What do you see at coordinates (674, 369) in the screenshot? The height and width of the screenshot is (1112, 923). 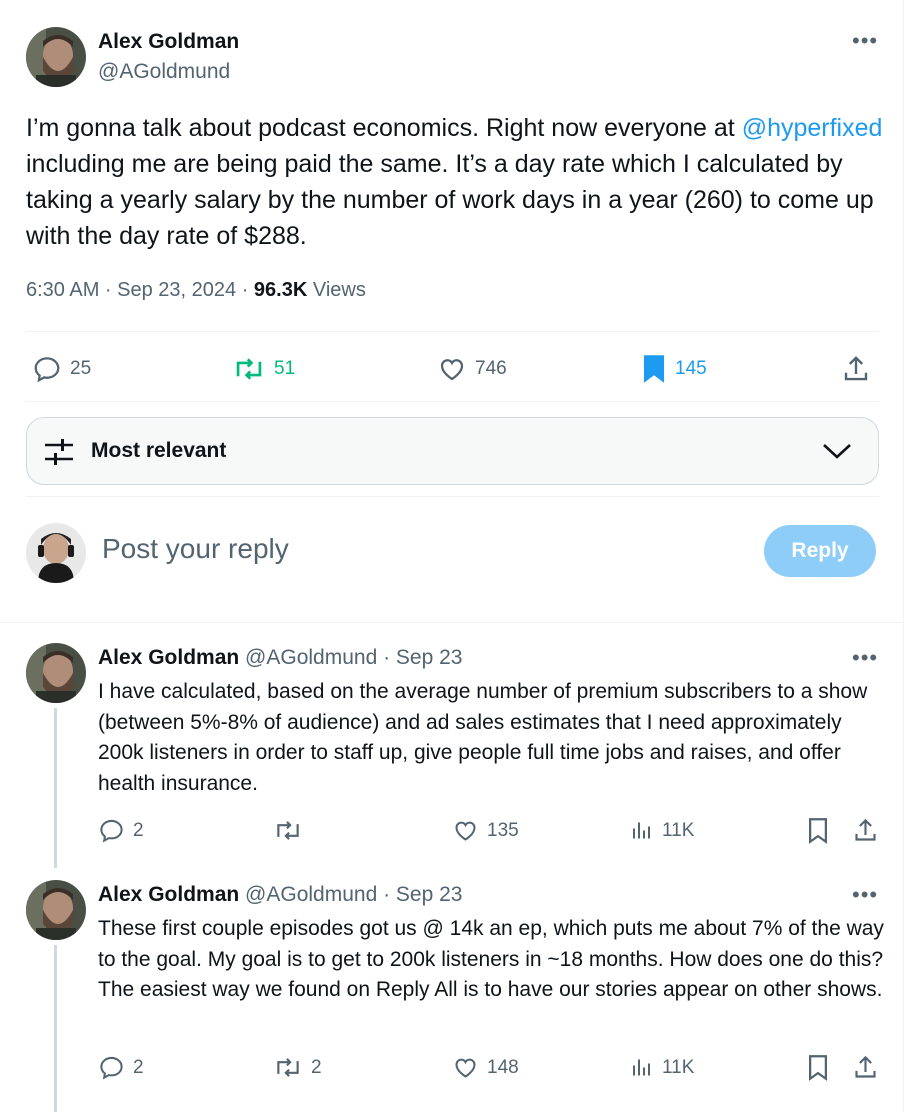 I see `bookmark-button: 145` at bounding box center [674, 369].